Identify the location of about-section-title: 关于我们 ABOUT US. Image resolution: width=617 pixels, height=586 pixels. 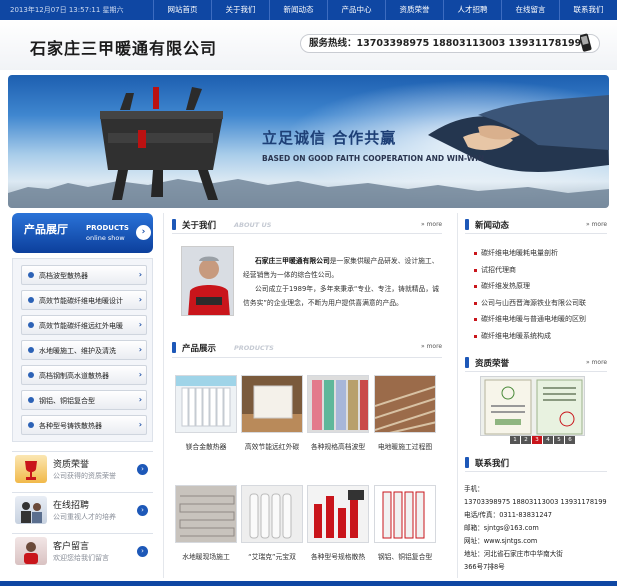
(307, 225).